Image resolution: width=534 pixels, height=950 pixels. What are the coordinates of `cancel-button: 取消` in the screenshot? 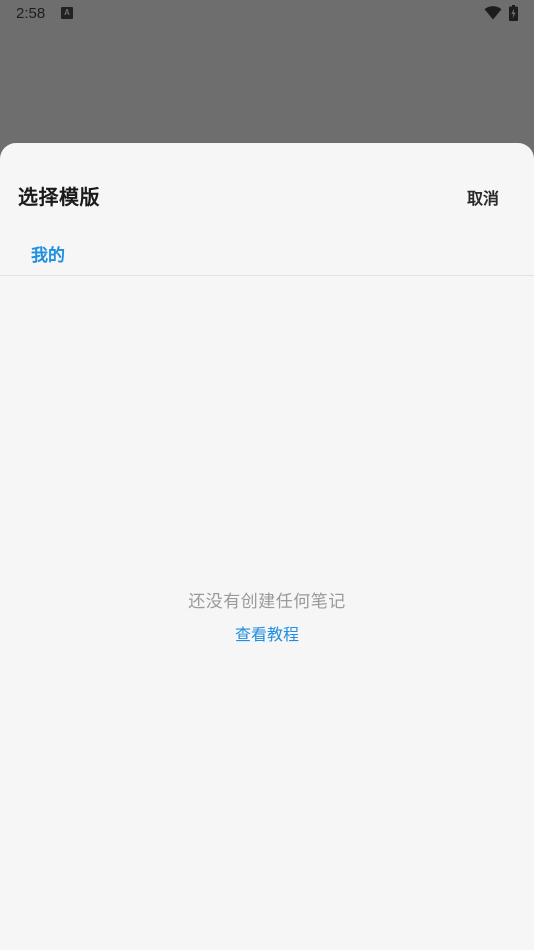 It's located at (483, 197).